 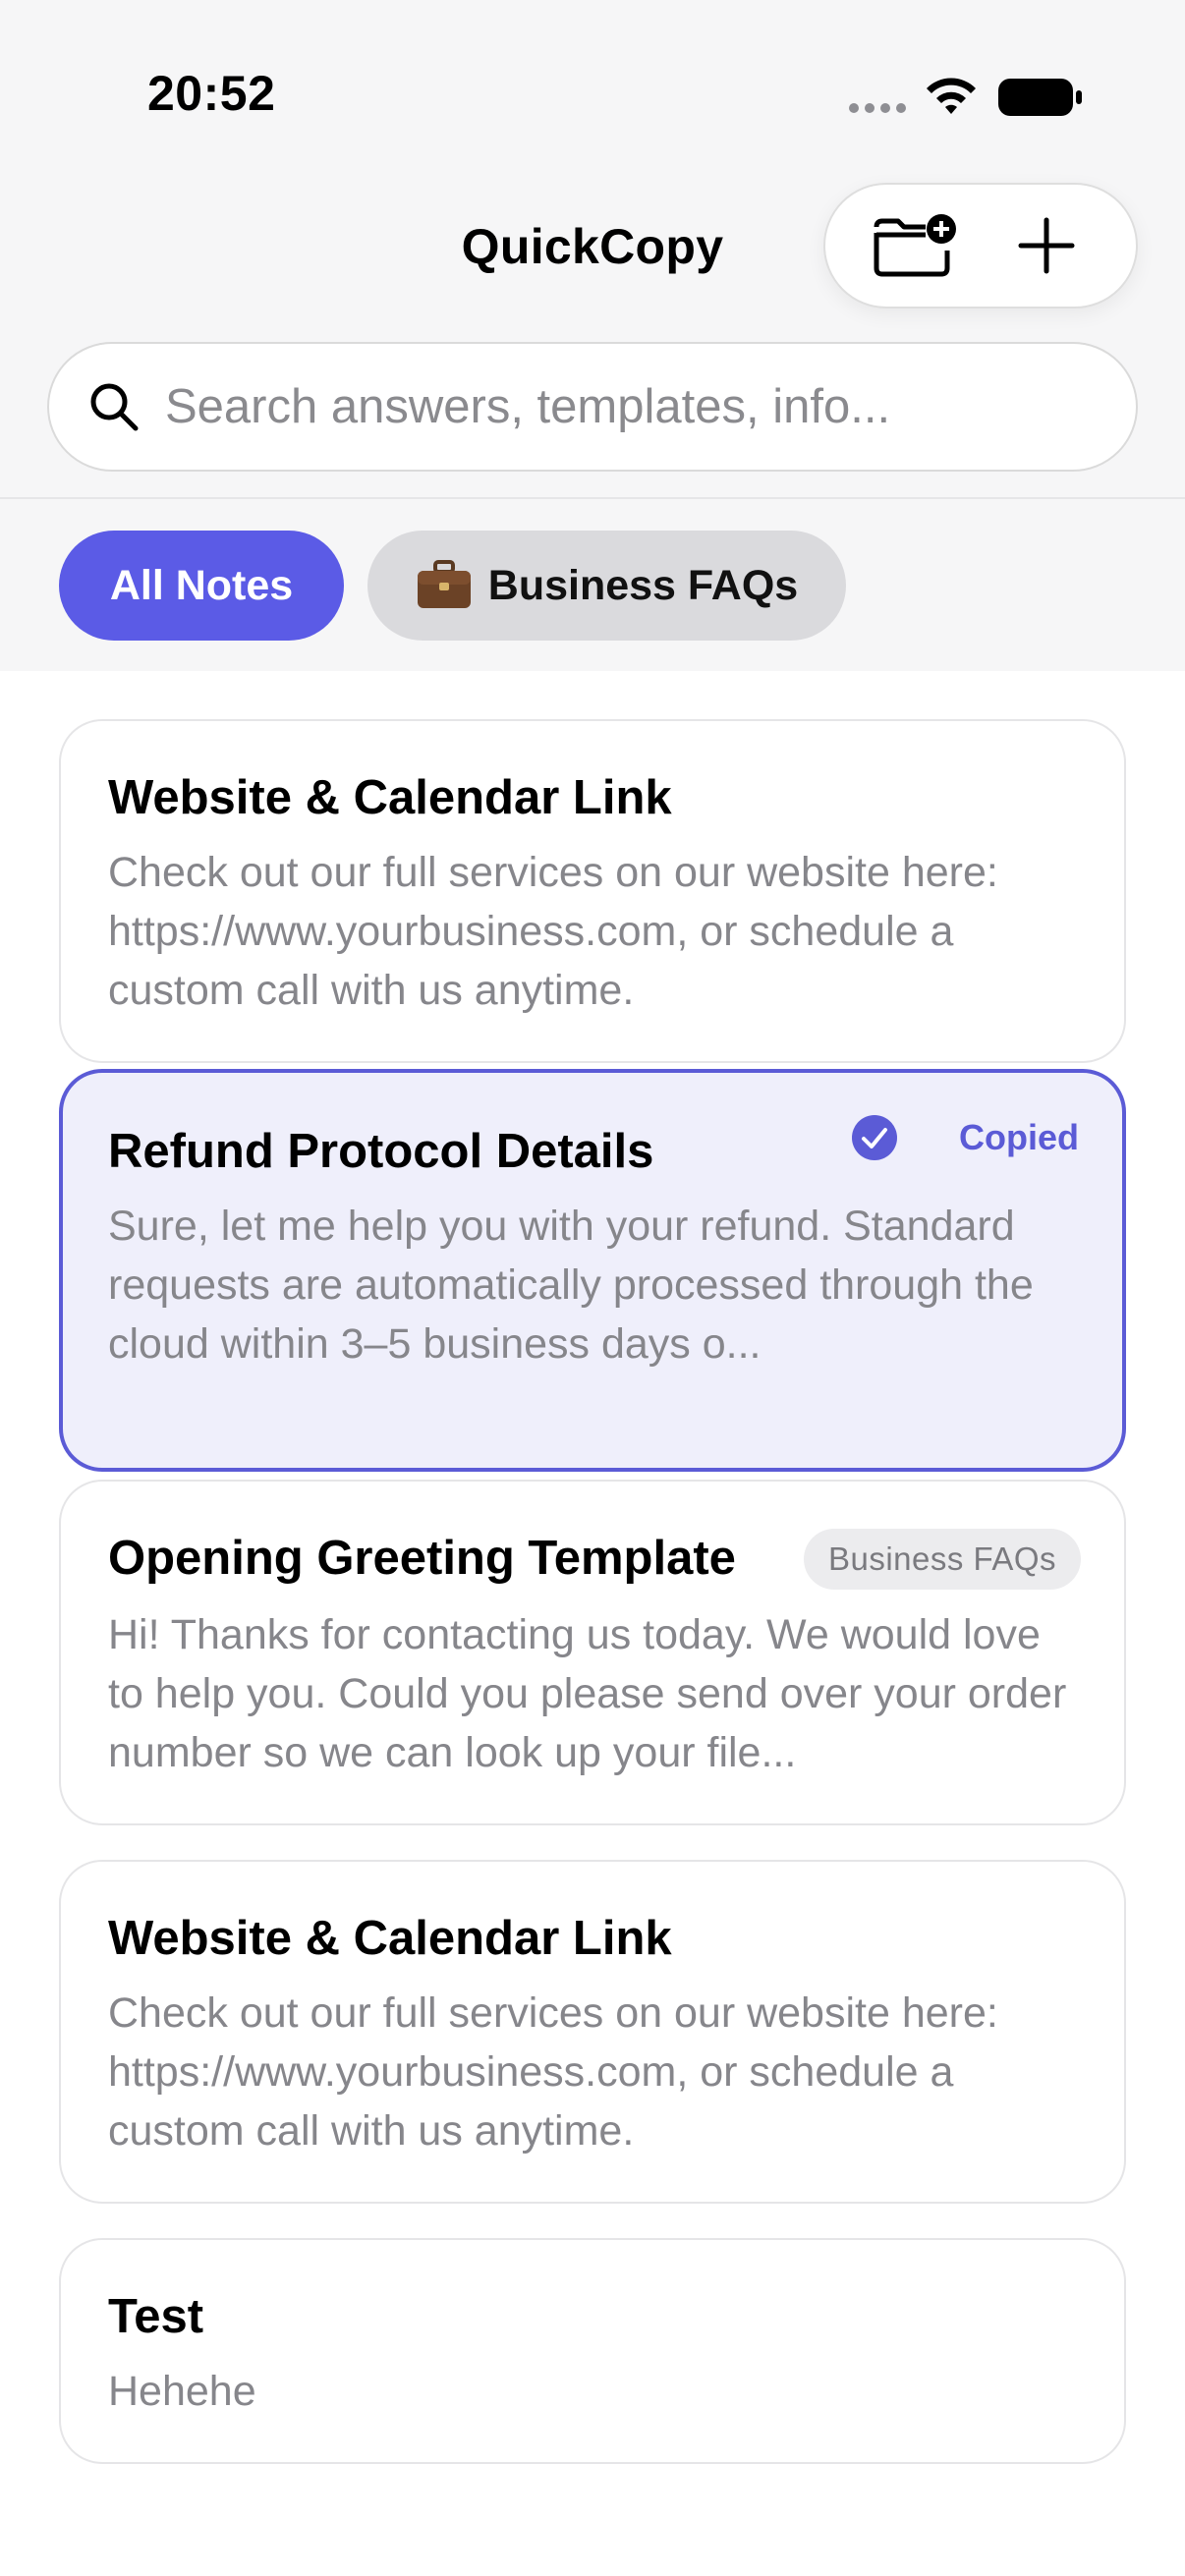 I want to click on status-time: 20:52, so click(x=212, y=93).